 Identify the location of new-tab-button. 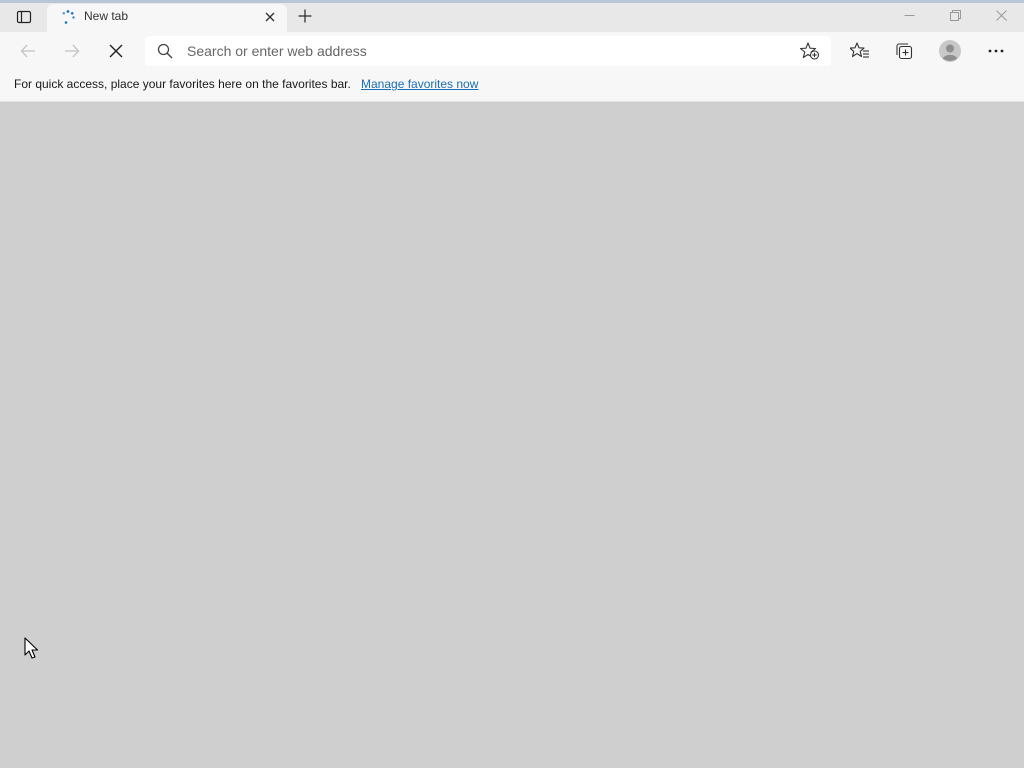
(305, 16).